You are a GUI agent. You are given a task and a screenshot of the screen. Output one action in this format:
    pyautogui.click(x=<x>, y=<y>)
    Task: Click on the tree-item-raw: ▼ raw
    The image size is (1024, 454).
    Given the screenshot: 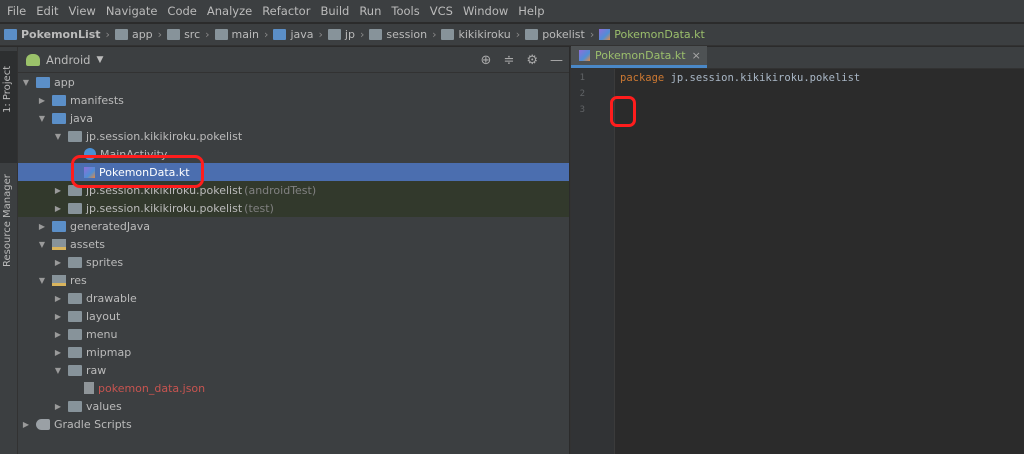 What is the action you would take?
    pyautogui.click(x=293, y=370)
    